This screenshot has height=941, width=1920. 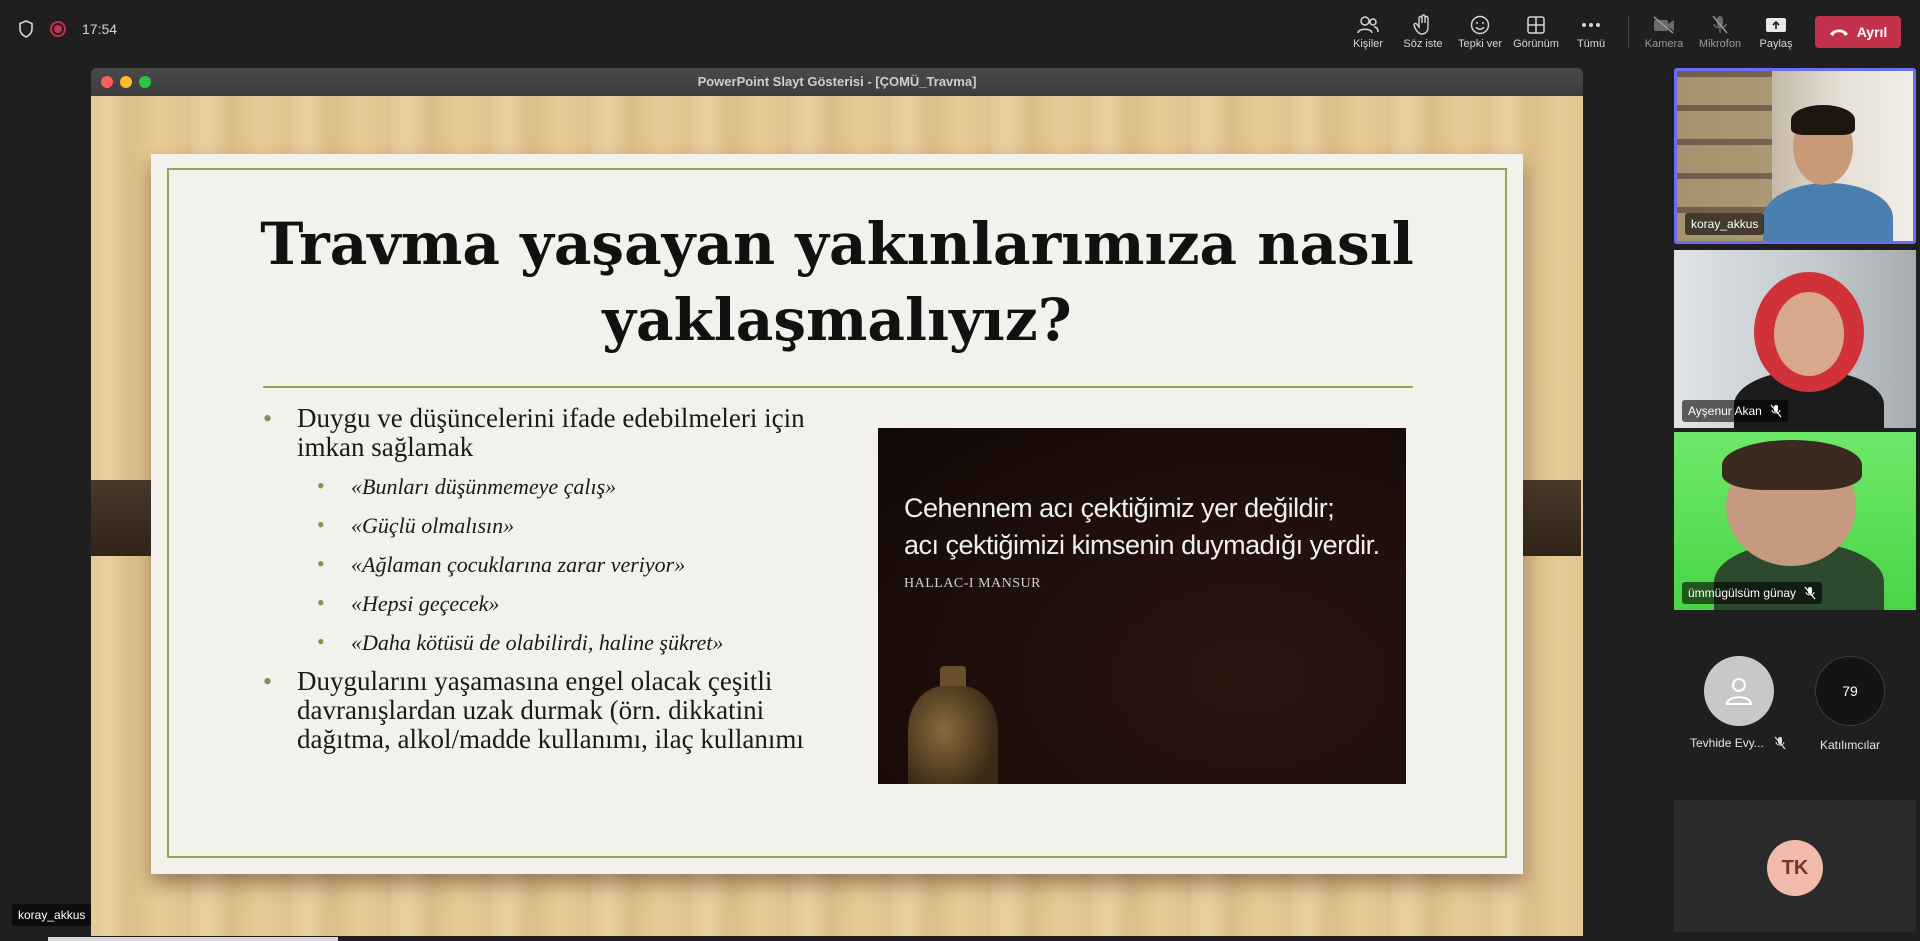 I want to click on participant-name: koray_akkus, so click(x=1725, y=224).